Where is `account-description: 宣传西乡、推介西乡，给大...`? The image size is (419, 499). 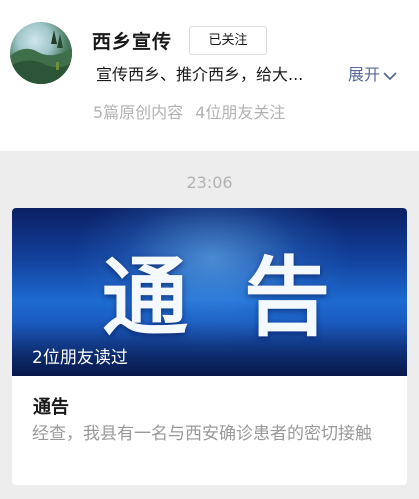 account-description: 宣传西乡、推介西乡，给大... is located at coordinates (200, 74).